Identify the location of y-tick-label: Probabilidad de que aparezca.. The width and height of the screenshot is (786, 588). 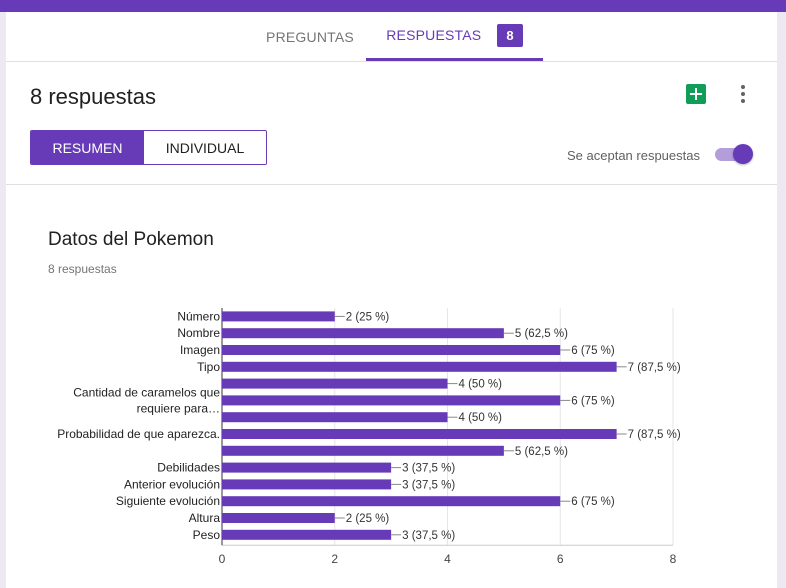
(138, 434).